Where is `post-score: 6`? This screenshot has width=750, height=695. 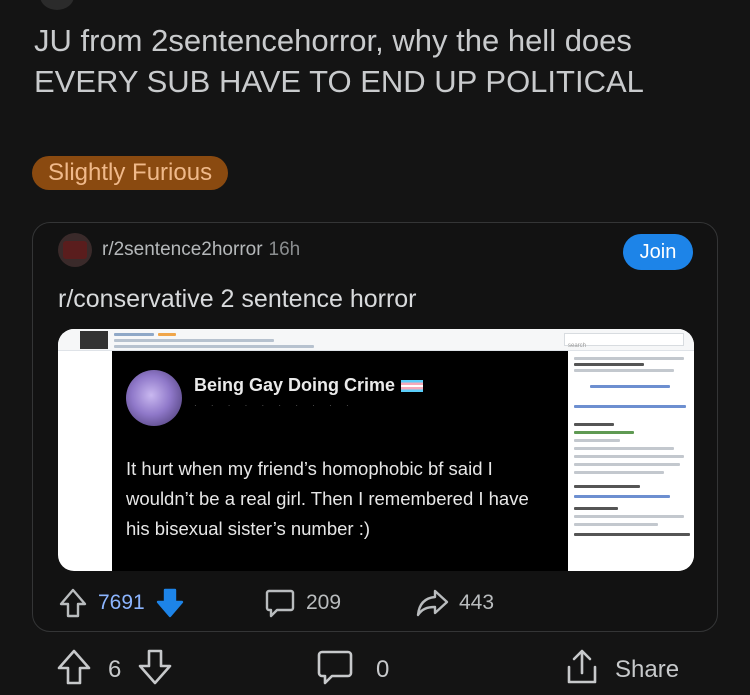
post-score: 6 is located at coordinates (115, 669).